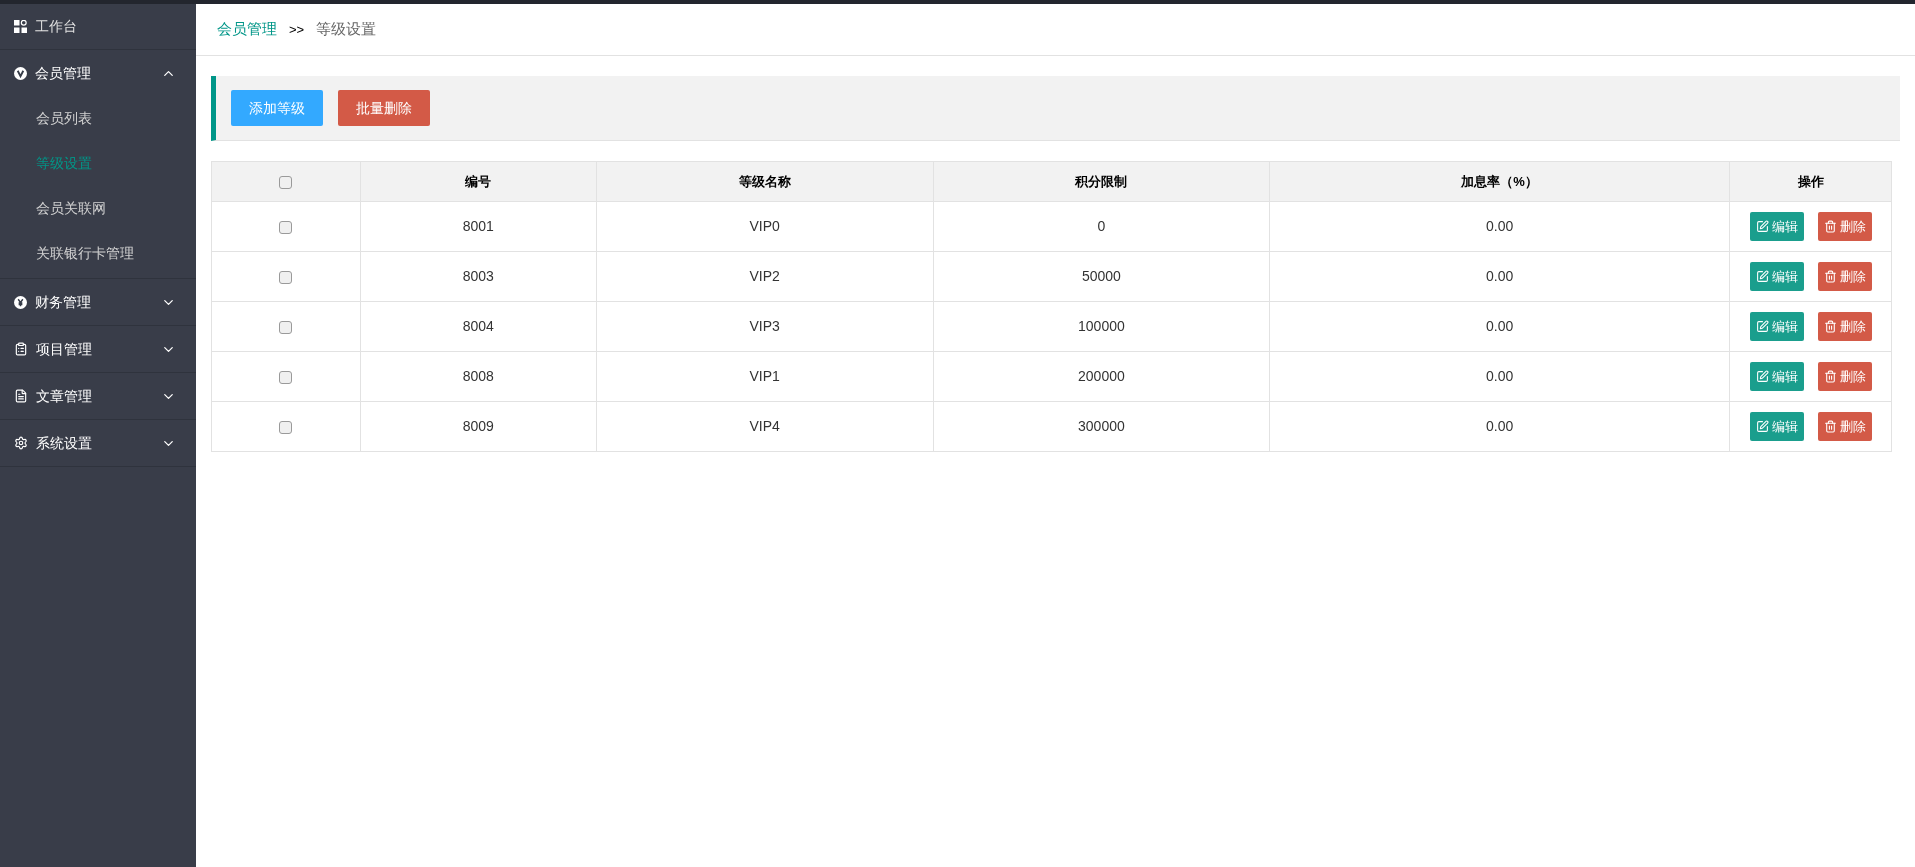  What do you see at coordinates (21, 349) in the screenshot?
I see `clipboard-icon` at bounding box center [21, 349].